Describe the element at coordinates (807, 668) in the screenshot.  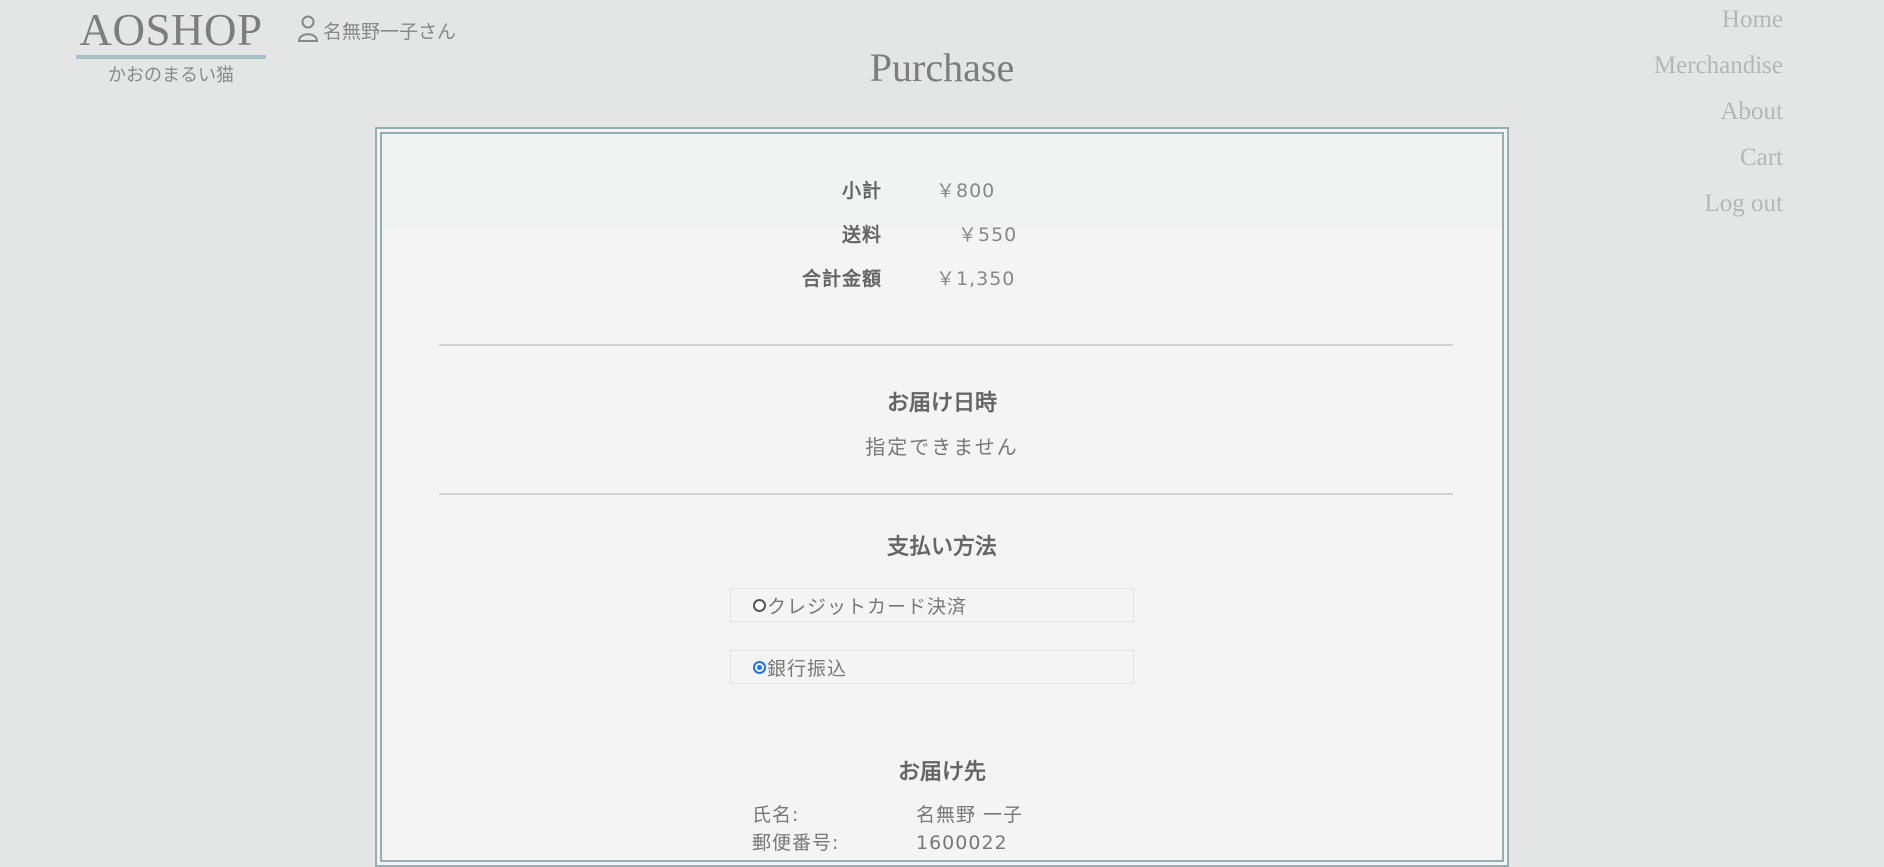
I see `payment-option-label: 銀行振込` at that location.